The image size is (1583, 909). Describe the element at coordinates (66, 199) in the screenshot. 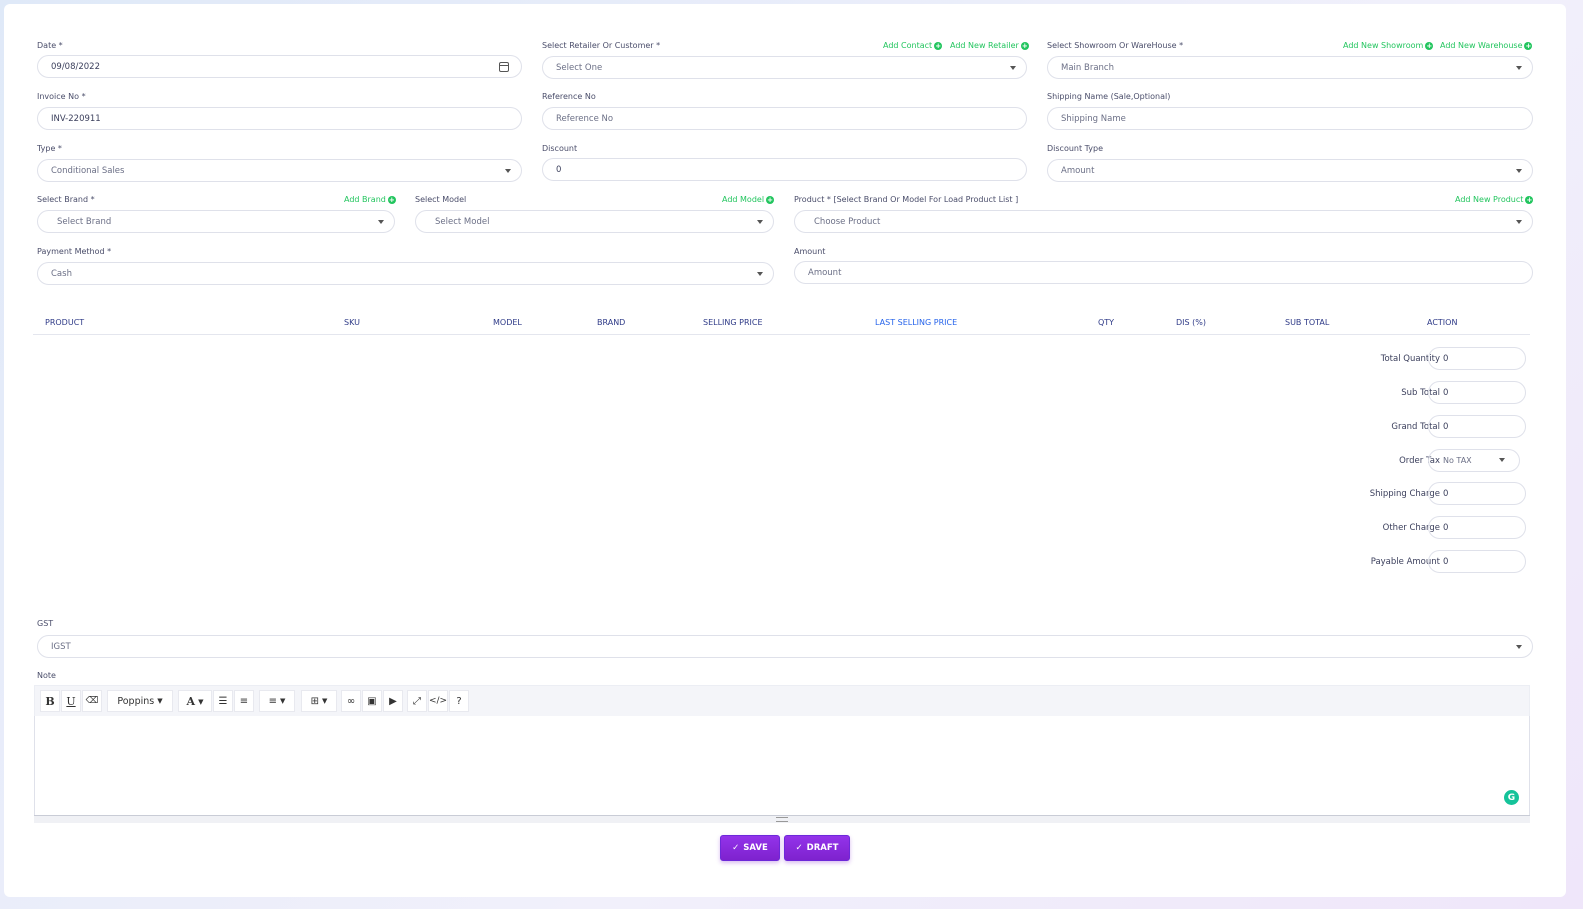

I see `brand-label: Select Brand *` at that location.